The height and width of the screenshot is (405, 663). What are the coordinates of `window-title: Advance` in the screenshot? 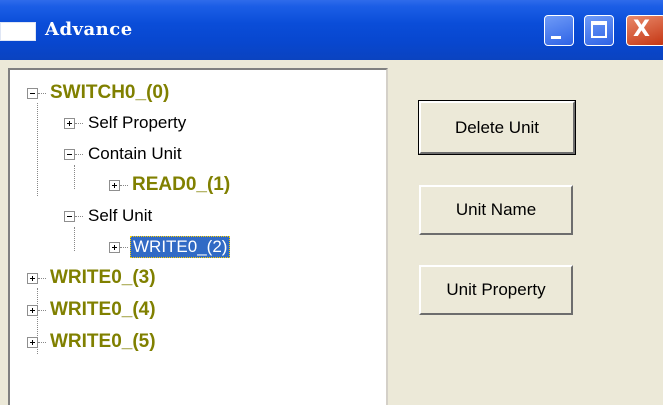 It's located at (89, 29).